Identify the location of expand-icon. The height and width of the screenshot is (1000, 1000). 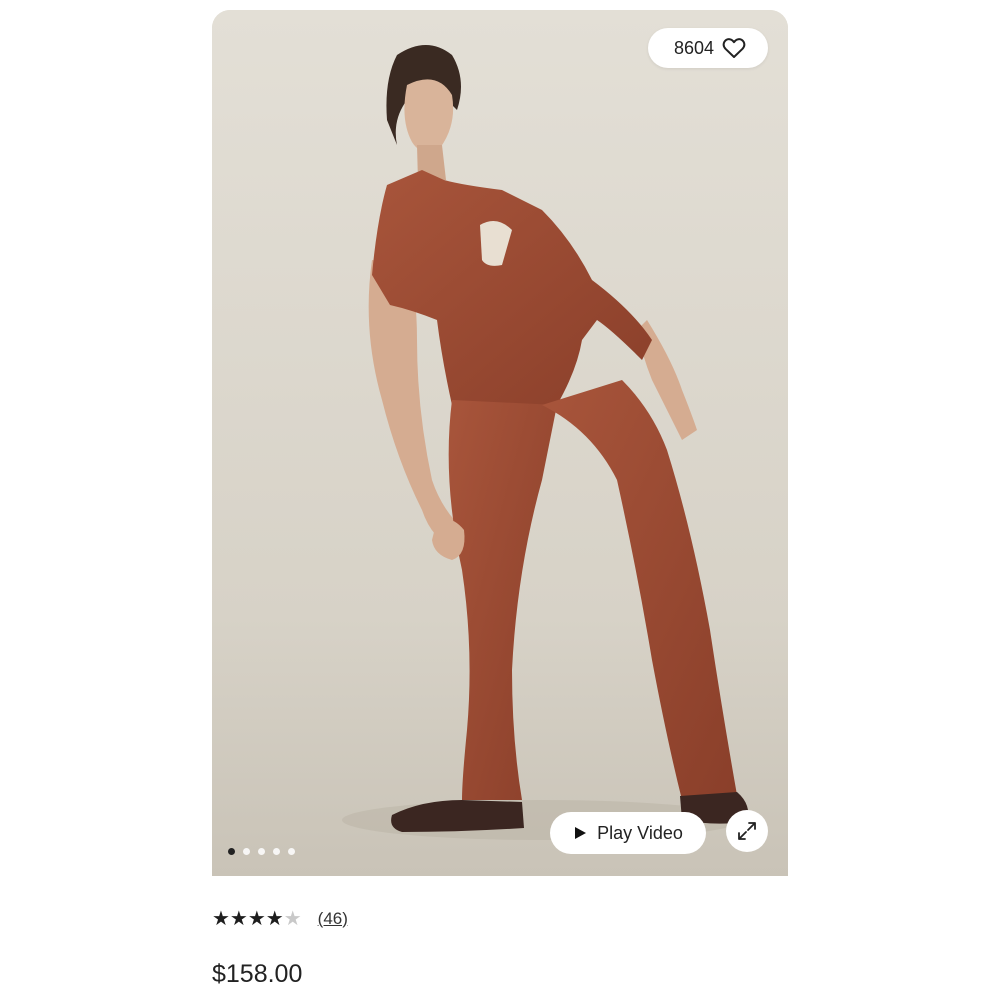
(747, 831).